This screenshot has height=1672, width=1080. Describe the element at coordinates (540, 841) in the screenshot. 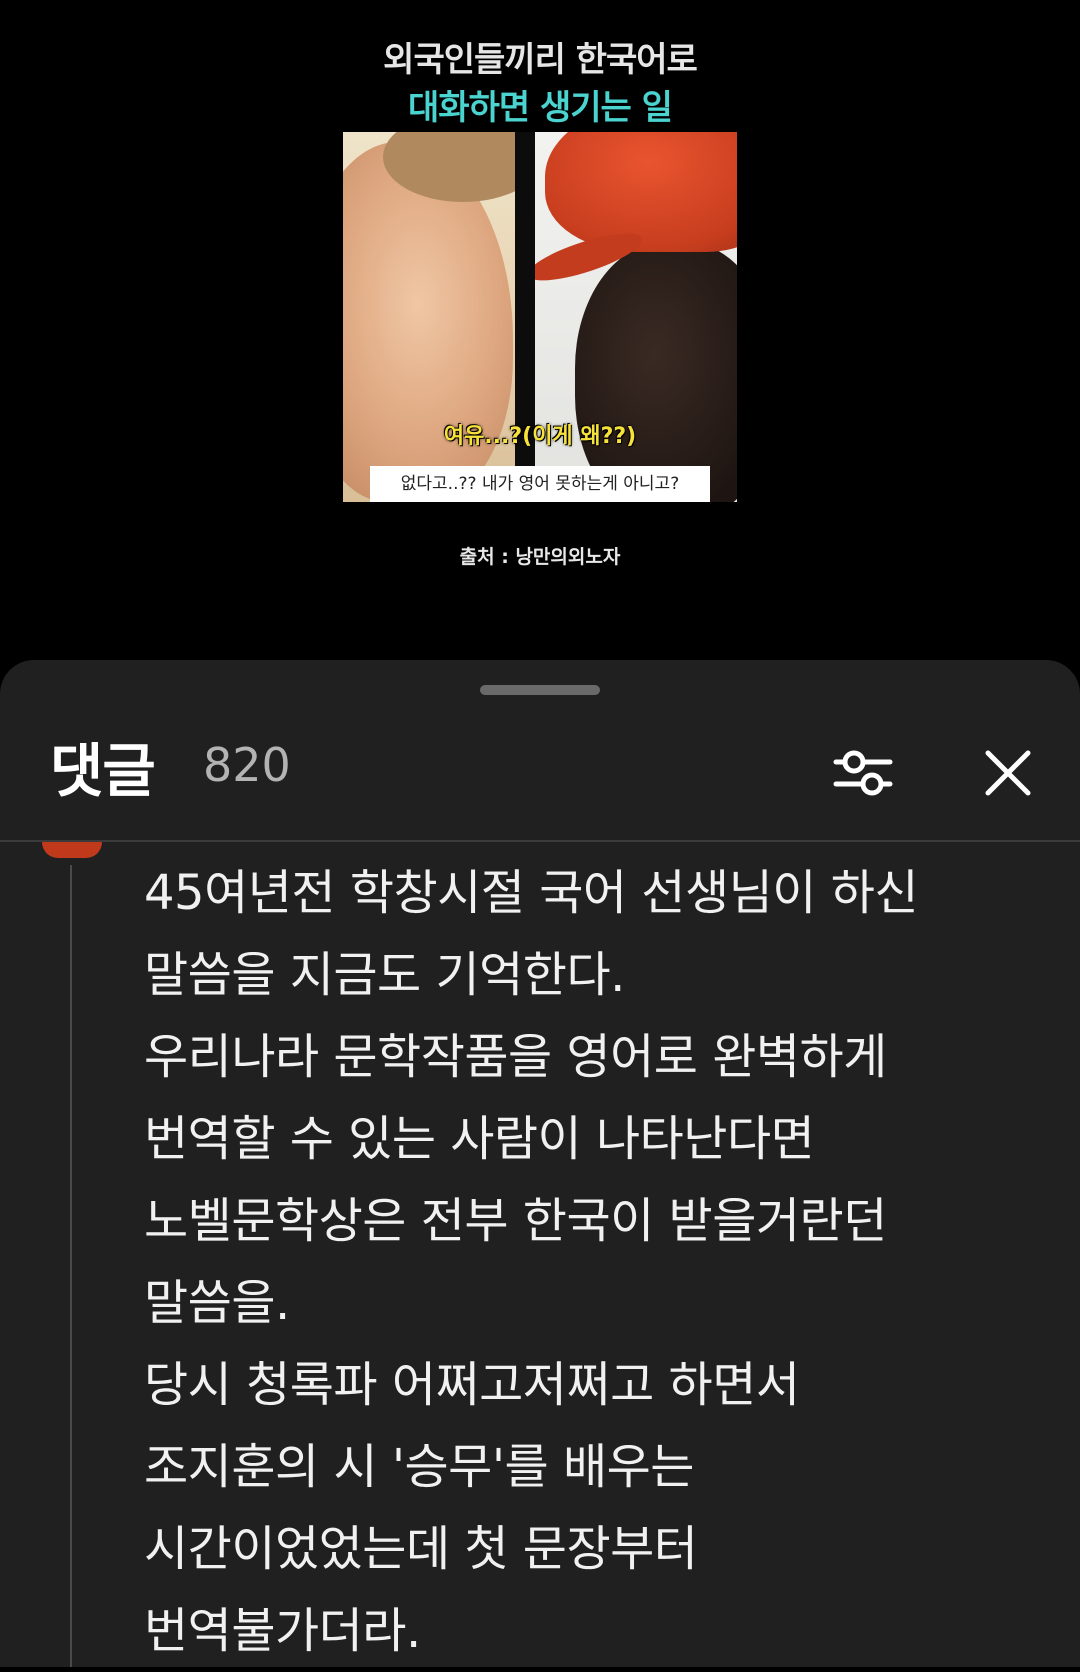

I see `header-divider` at that location.